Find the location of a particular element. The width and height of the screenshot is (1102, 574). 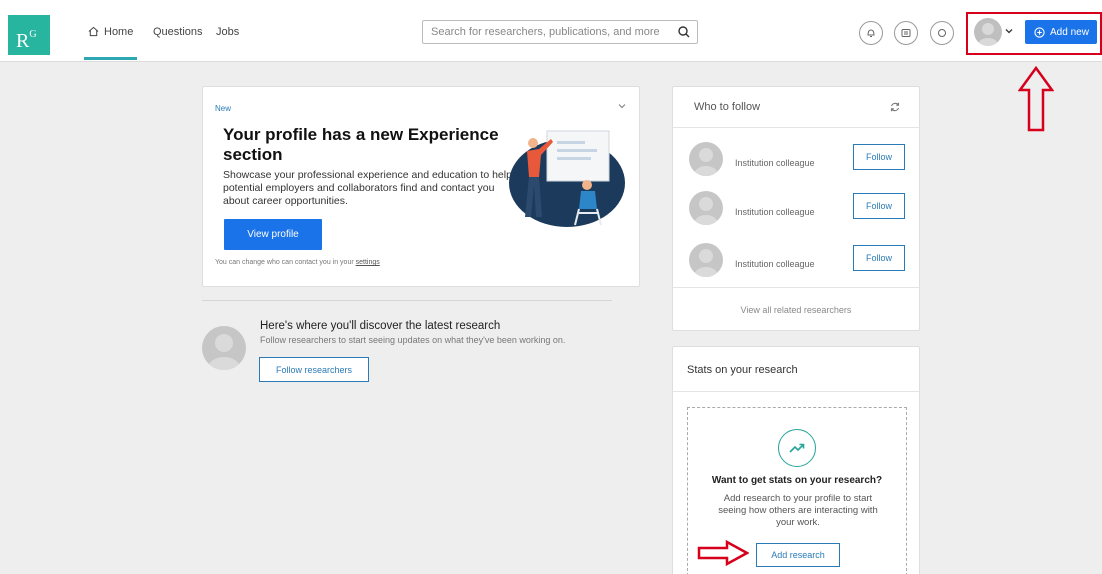

home-icon is located at coordinates (93, 31).